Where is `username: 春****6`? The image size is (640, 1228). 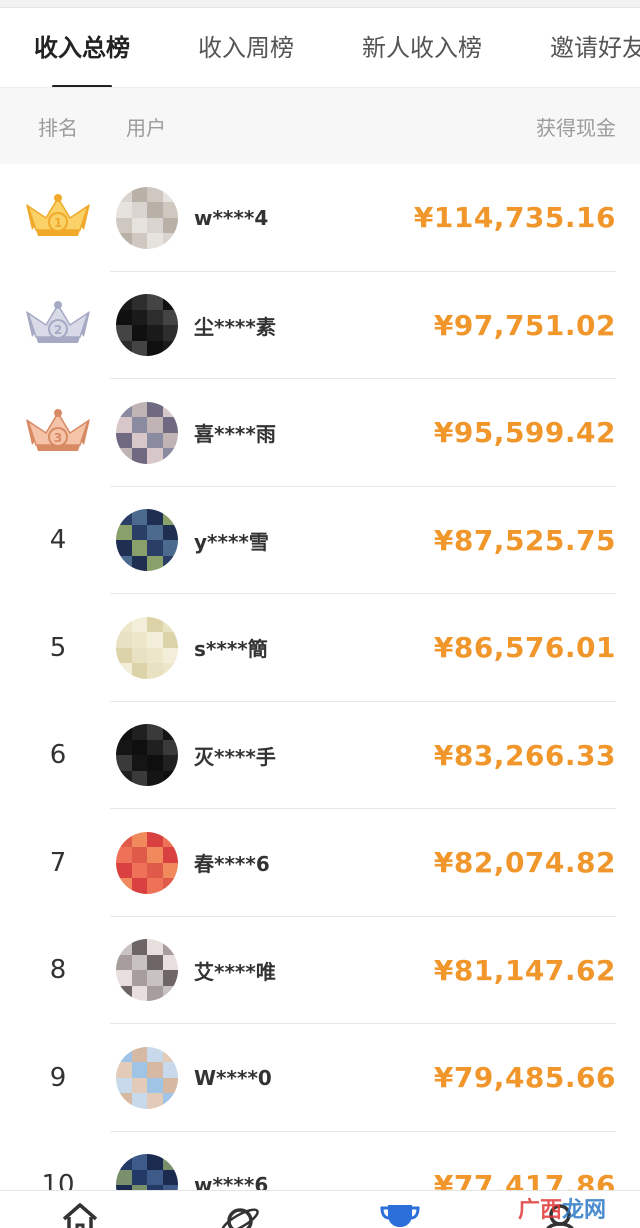
username: 春****6 is located at coordinates (232, 864).